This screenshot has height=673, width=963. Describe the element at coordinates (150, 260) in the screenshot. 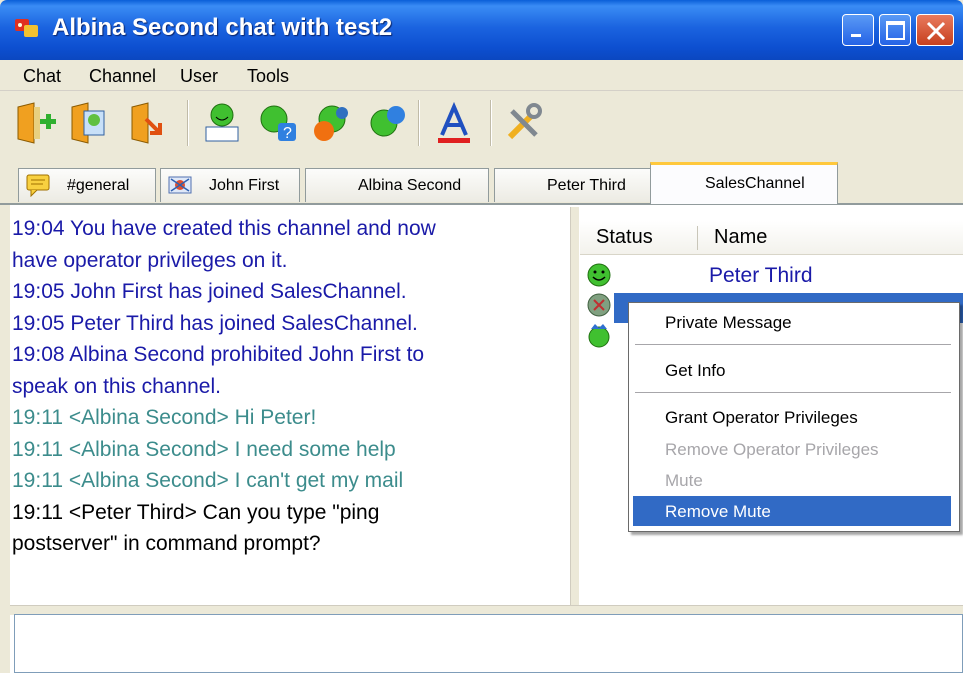

I see `chat-line: have operator privileges on it.` at that location.